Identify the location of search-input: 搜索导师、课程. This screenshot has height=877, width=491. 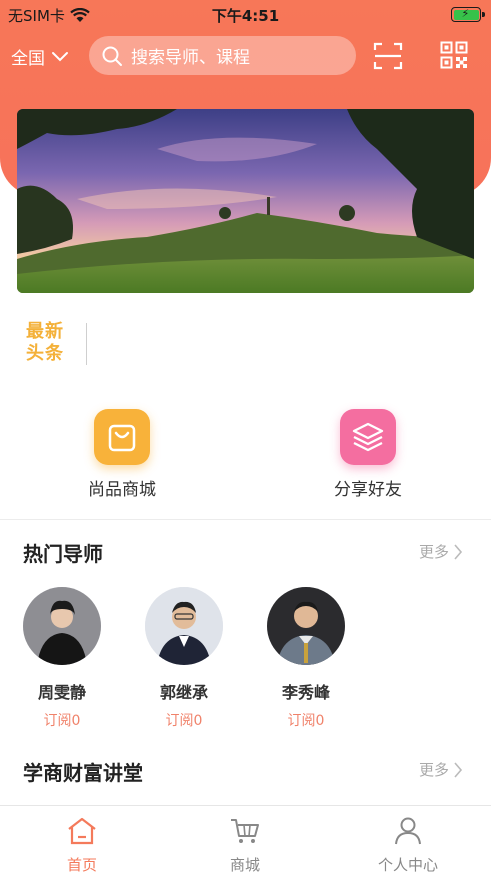
(222, 55).